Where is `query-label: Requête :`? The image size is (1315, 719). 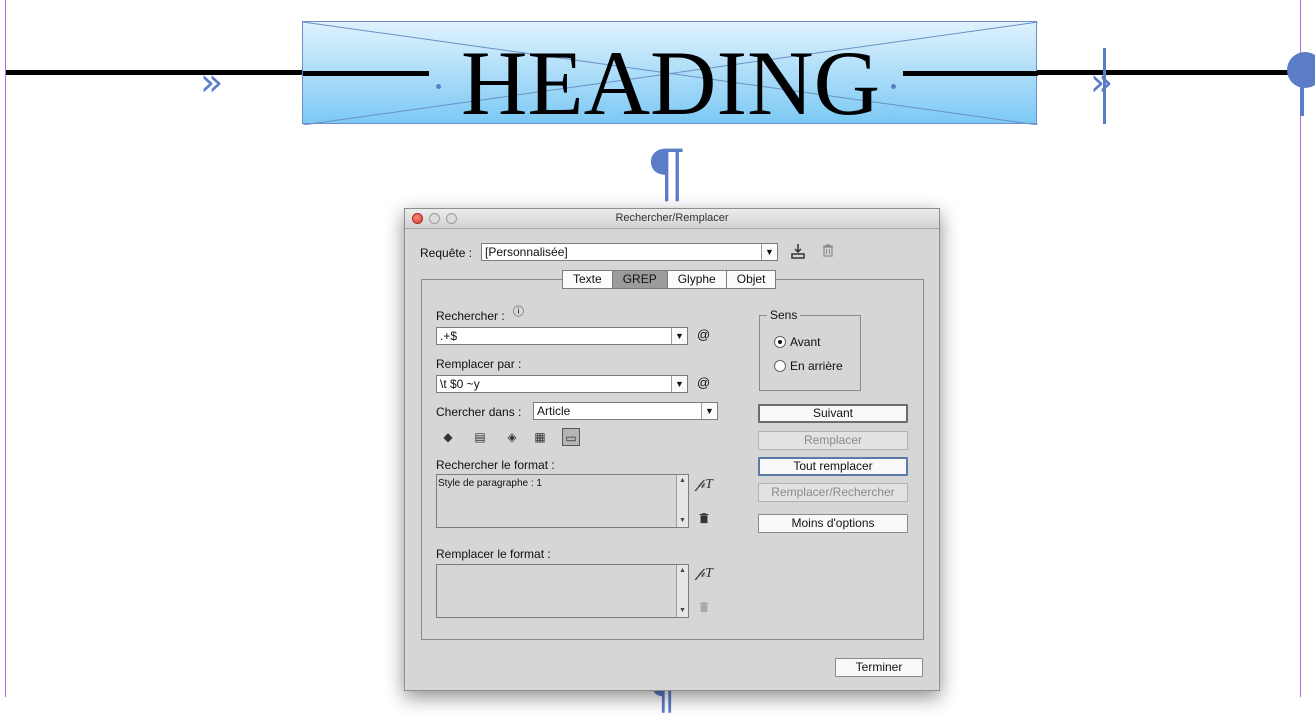
query-label: Requête : is located at coordinates (446, 253).